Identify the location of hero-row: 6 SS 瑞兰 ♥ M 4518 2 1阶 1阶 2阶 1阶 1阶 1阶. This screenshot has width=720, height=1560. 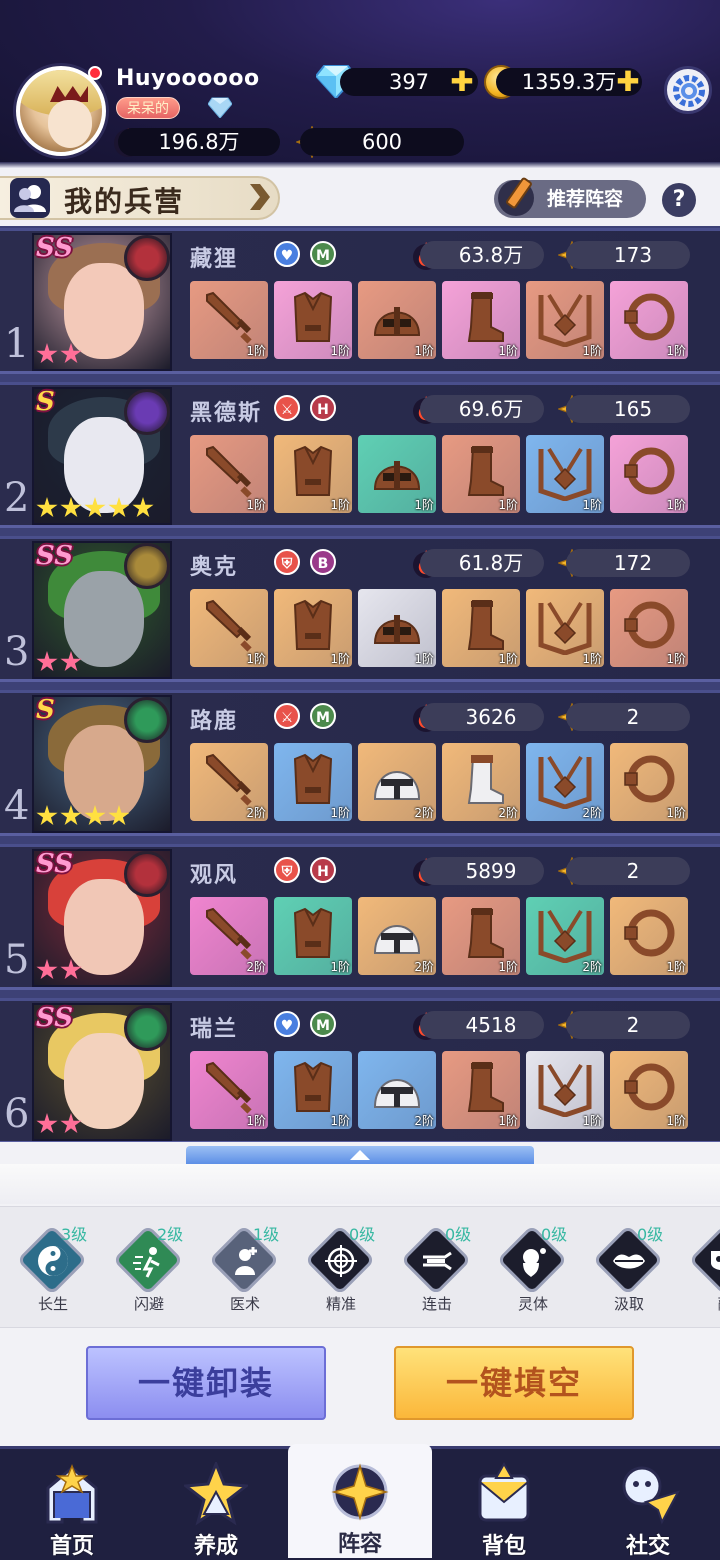
(360, 1071).